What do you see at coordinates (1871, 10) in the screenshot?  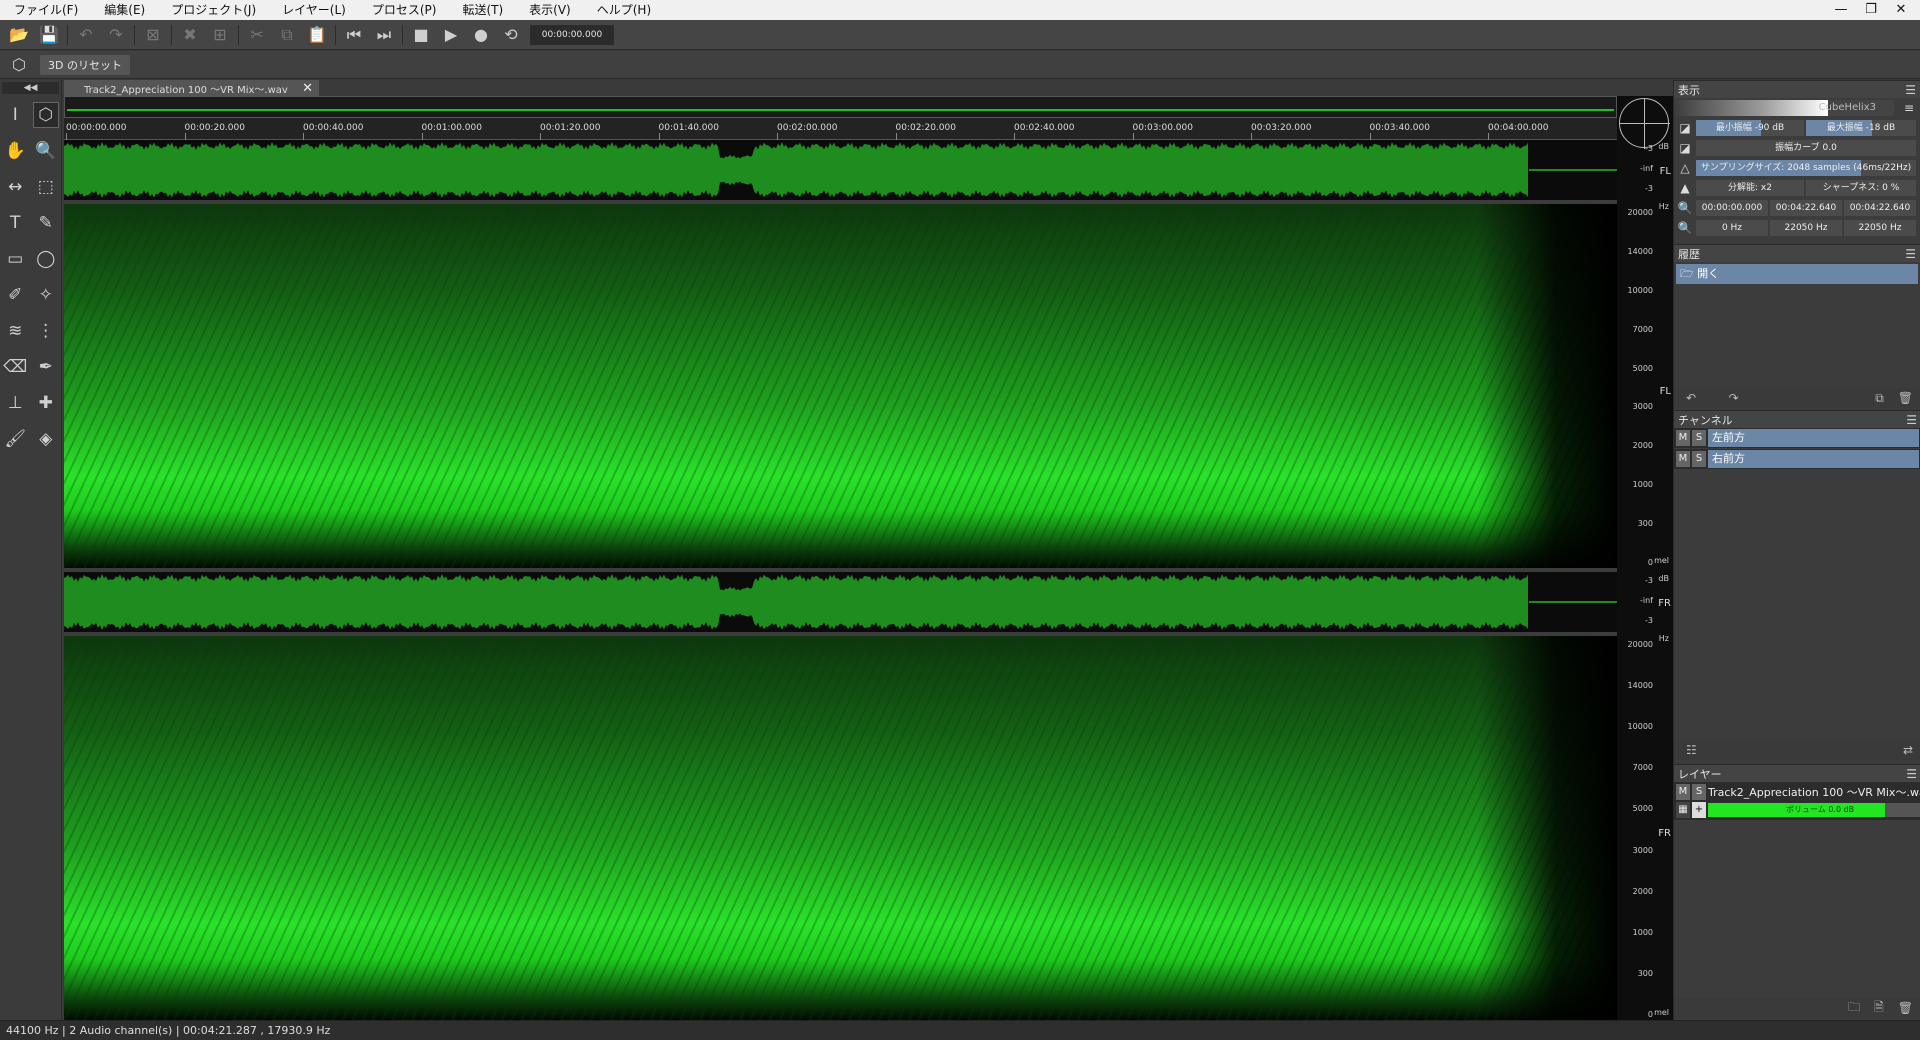 I see `maximize-icon: ❐` at bounding box center [1871, 10].